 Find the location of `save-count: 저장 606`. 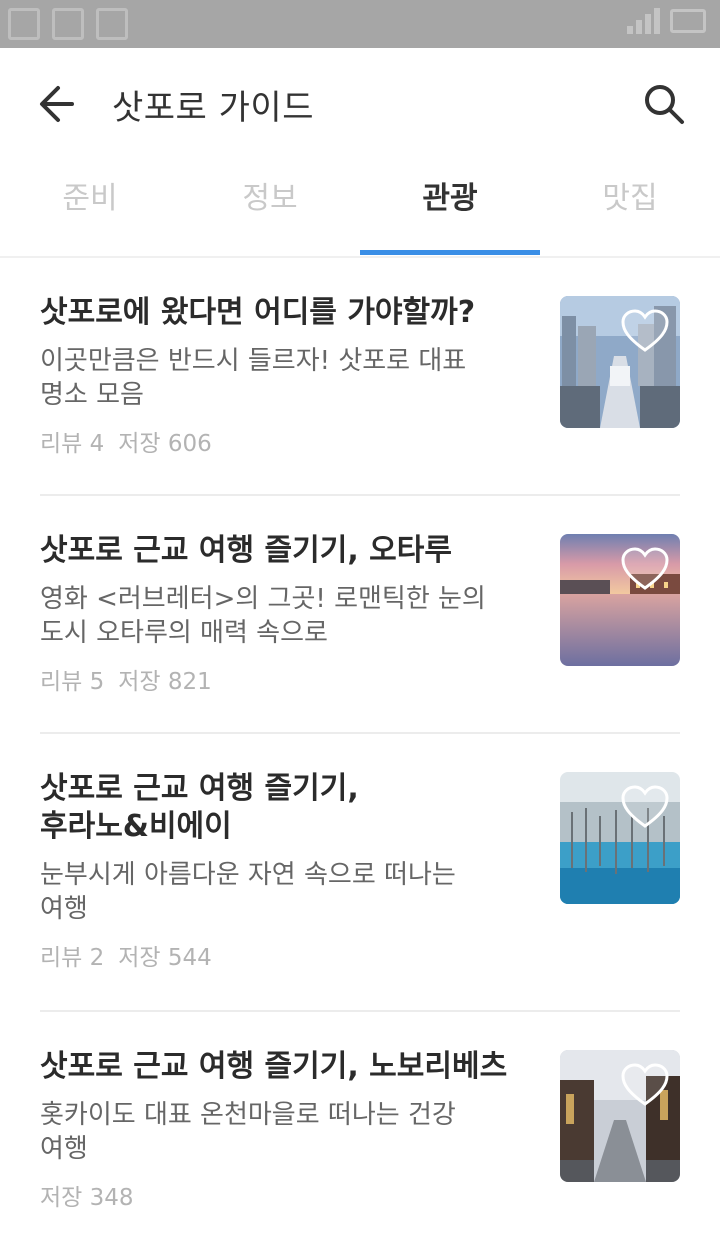

save-count: 저장 606 is located at coordinates (165, 444).